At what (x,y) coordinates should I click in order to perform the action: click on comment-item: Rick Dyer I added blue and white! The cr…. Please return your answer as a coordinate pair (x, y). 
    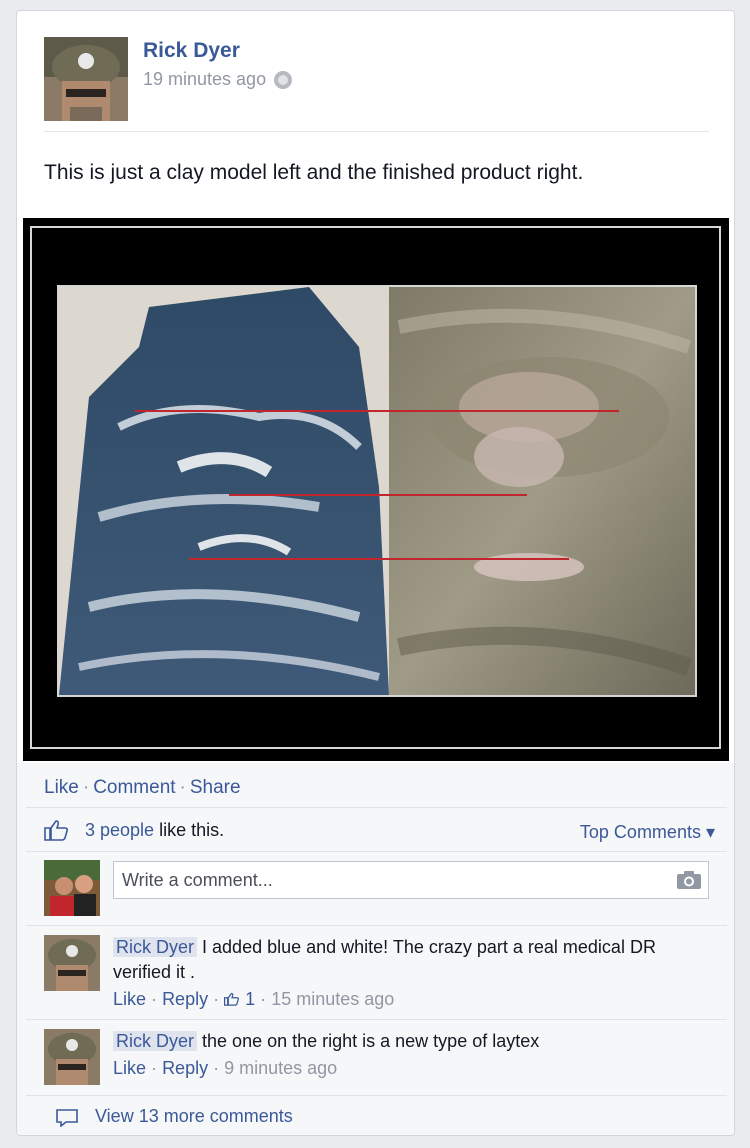
    Looking at the image, I should click on (376, 971).